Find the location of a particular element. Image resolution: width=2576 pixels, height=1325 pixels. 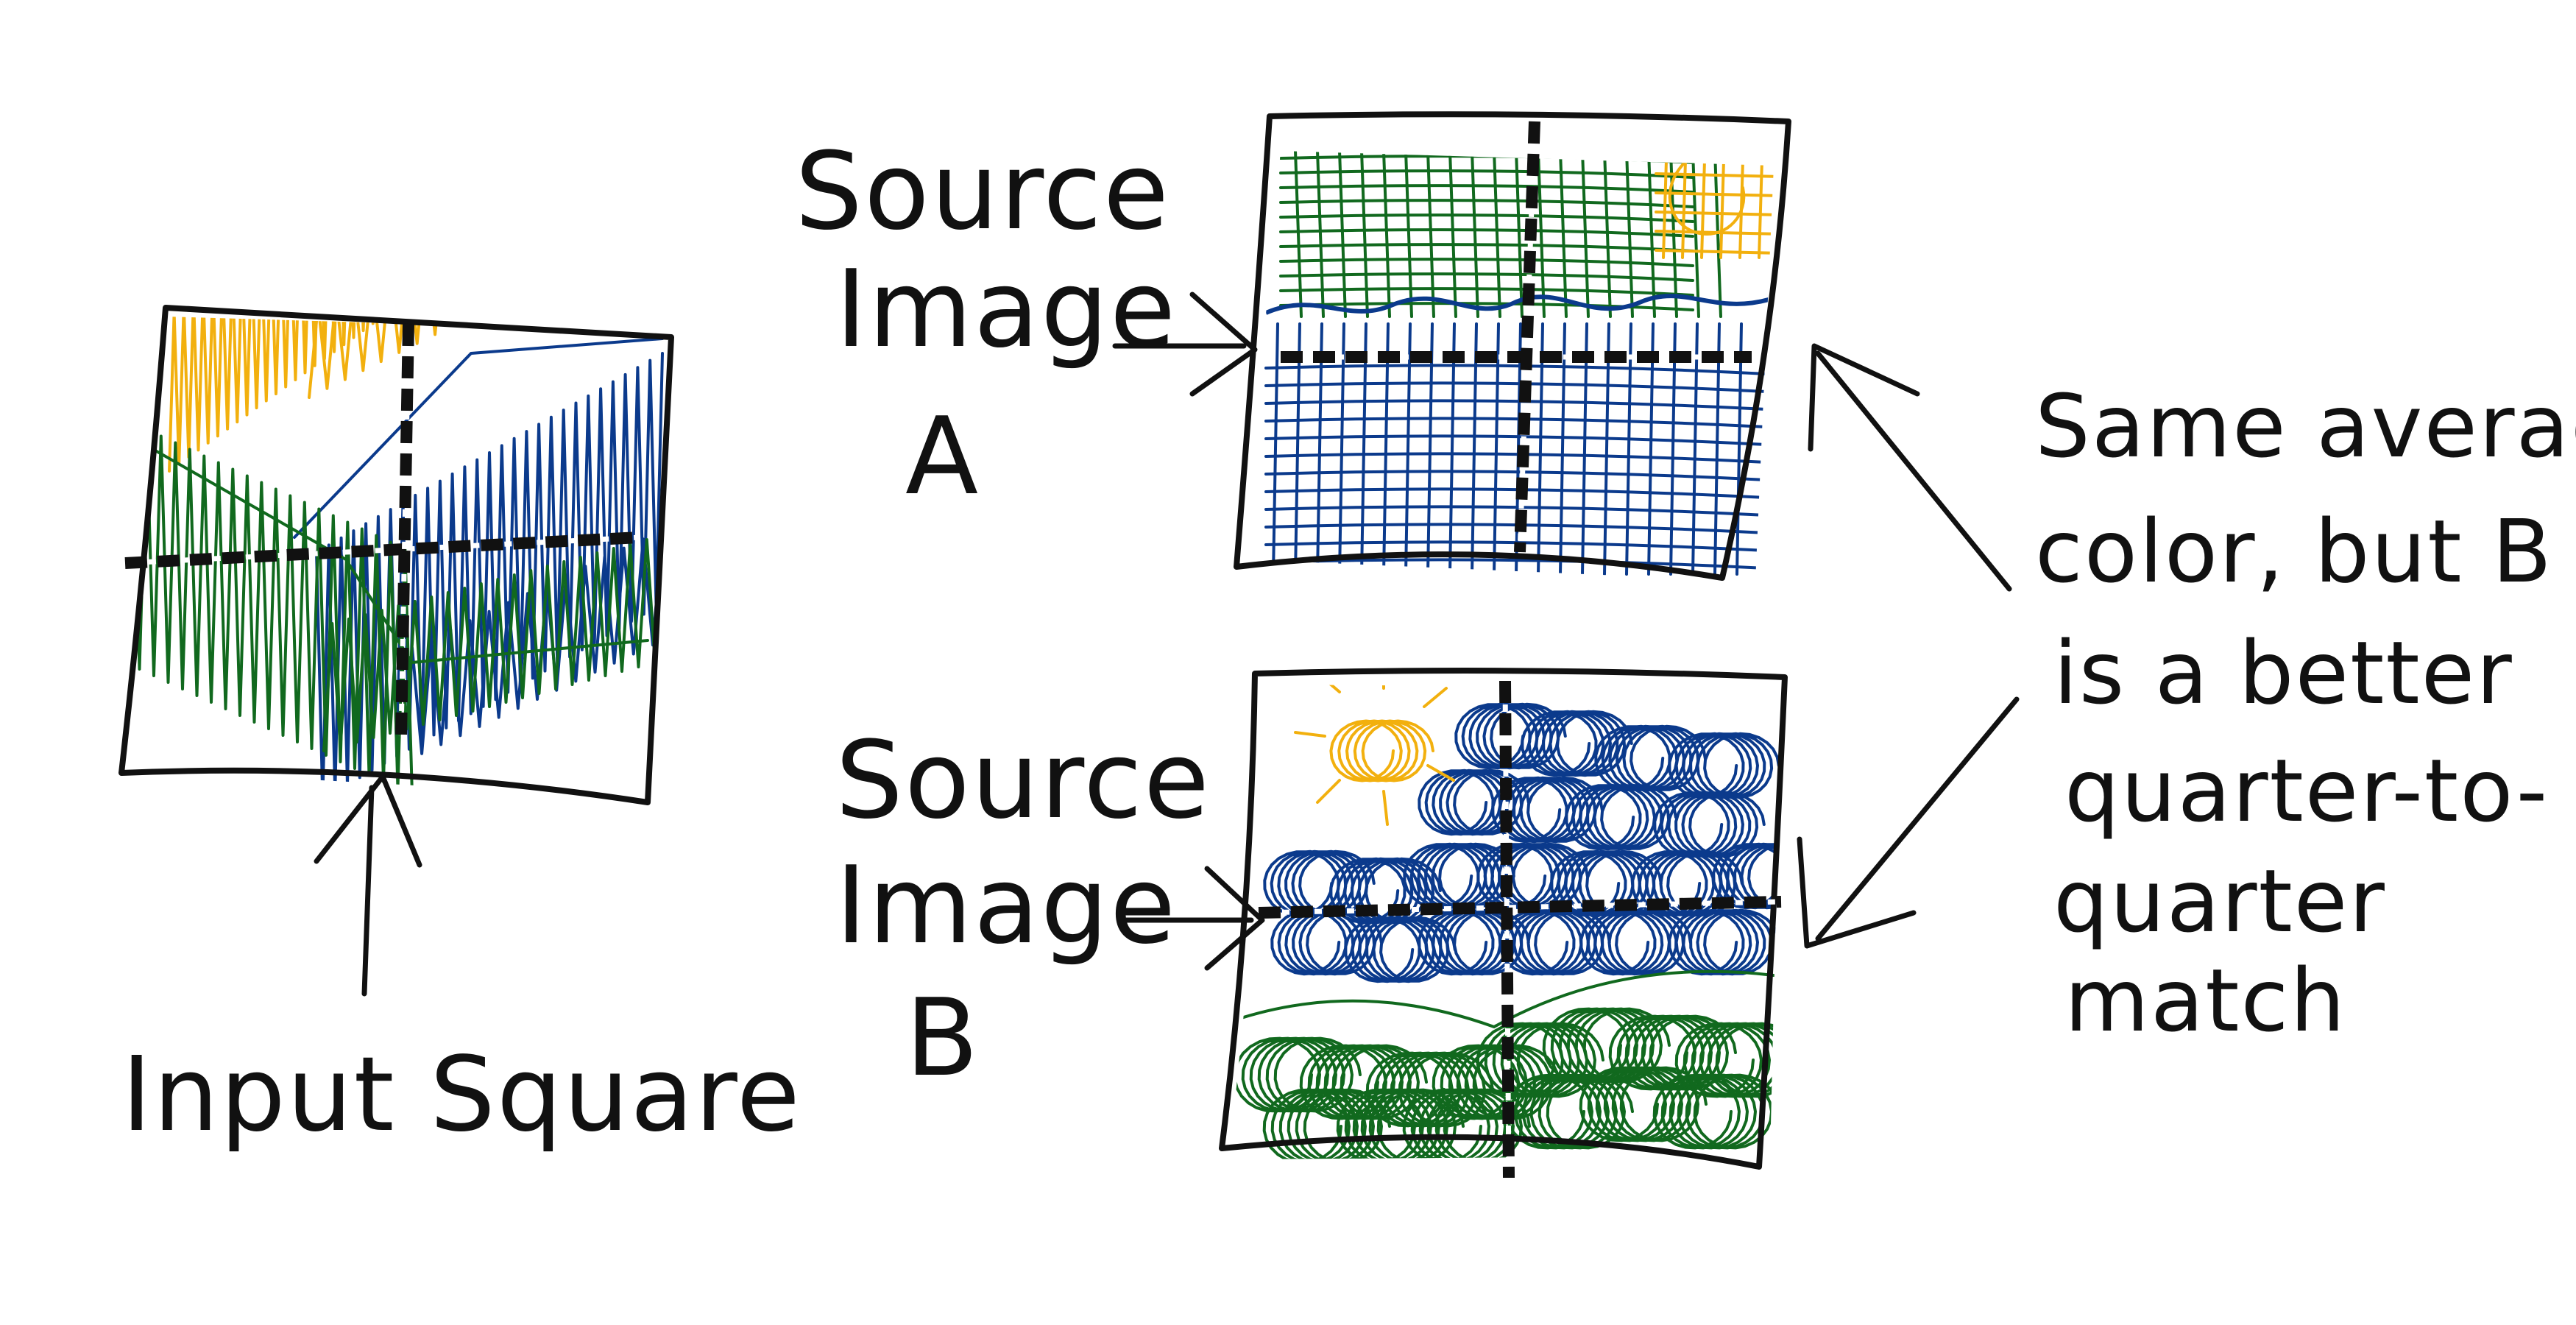

source-a-label-line3: A is located at coordinates (942, 457).